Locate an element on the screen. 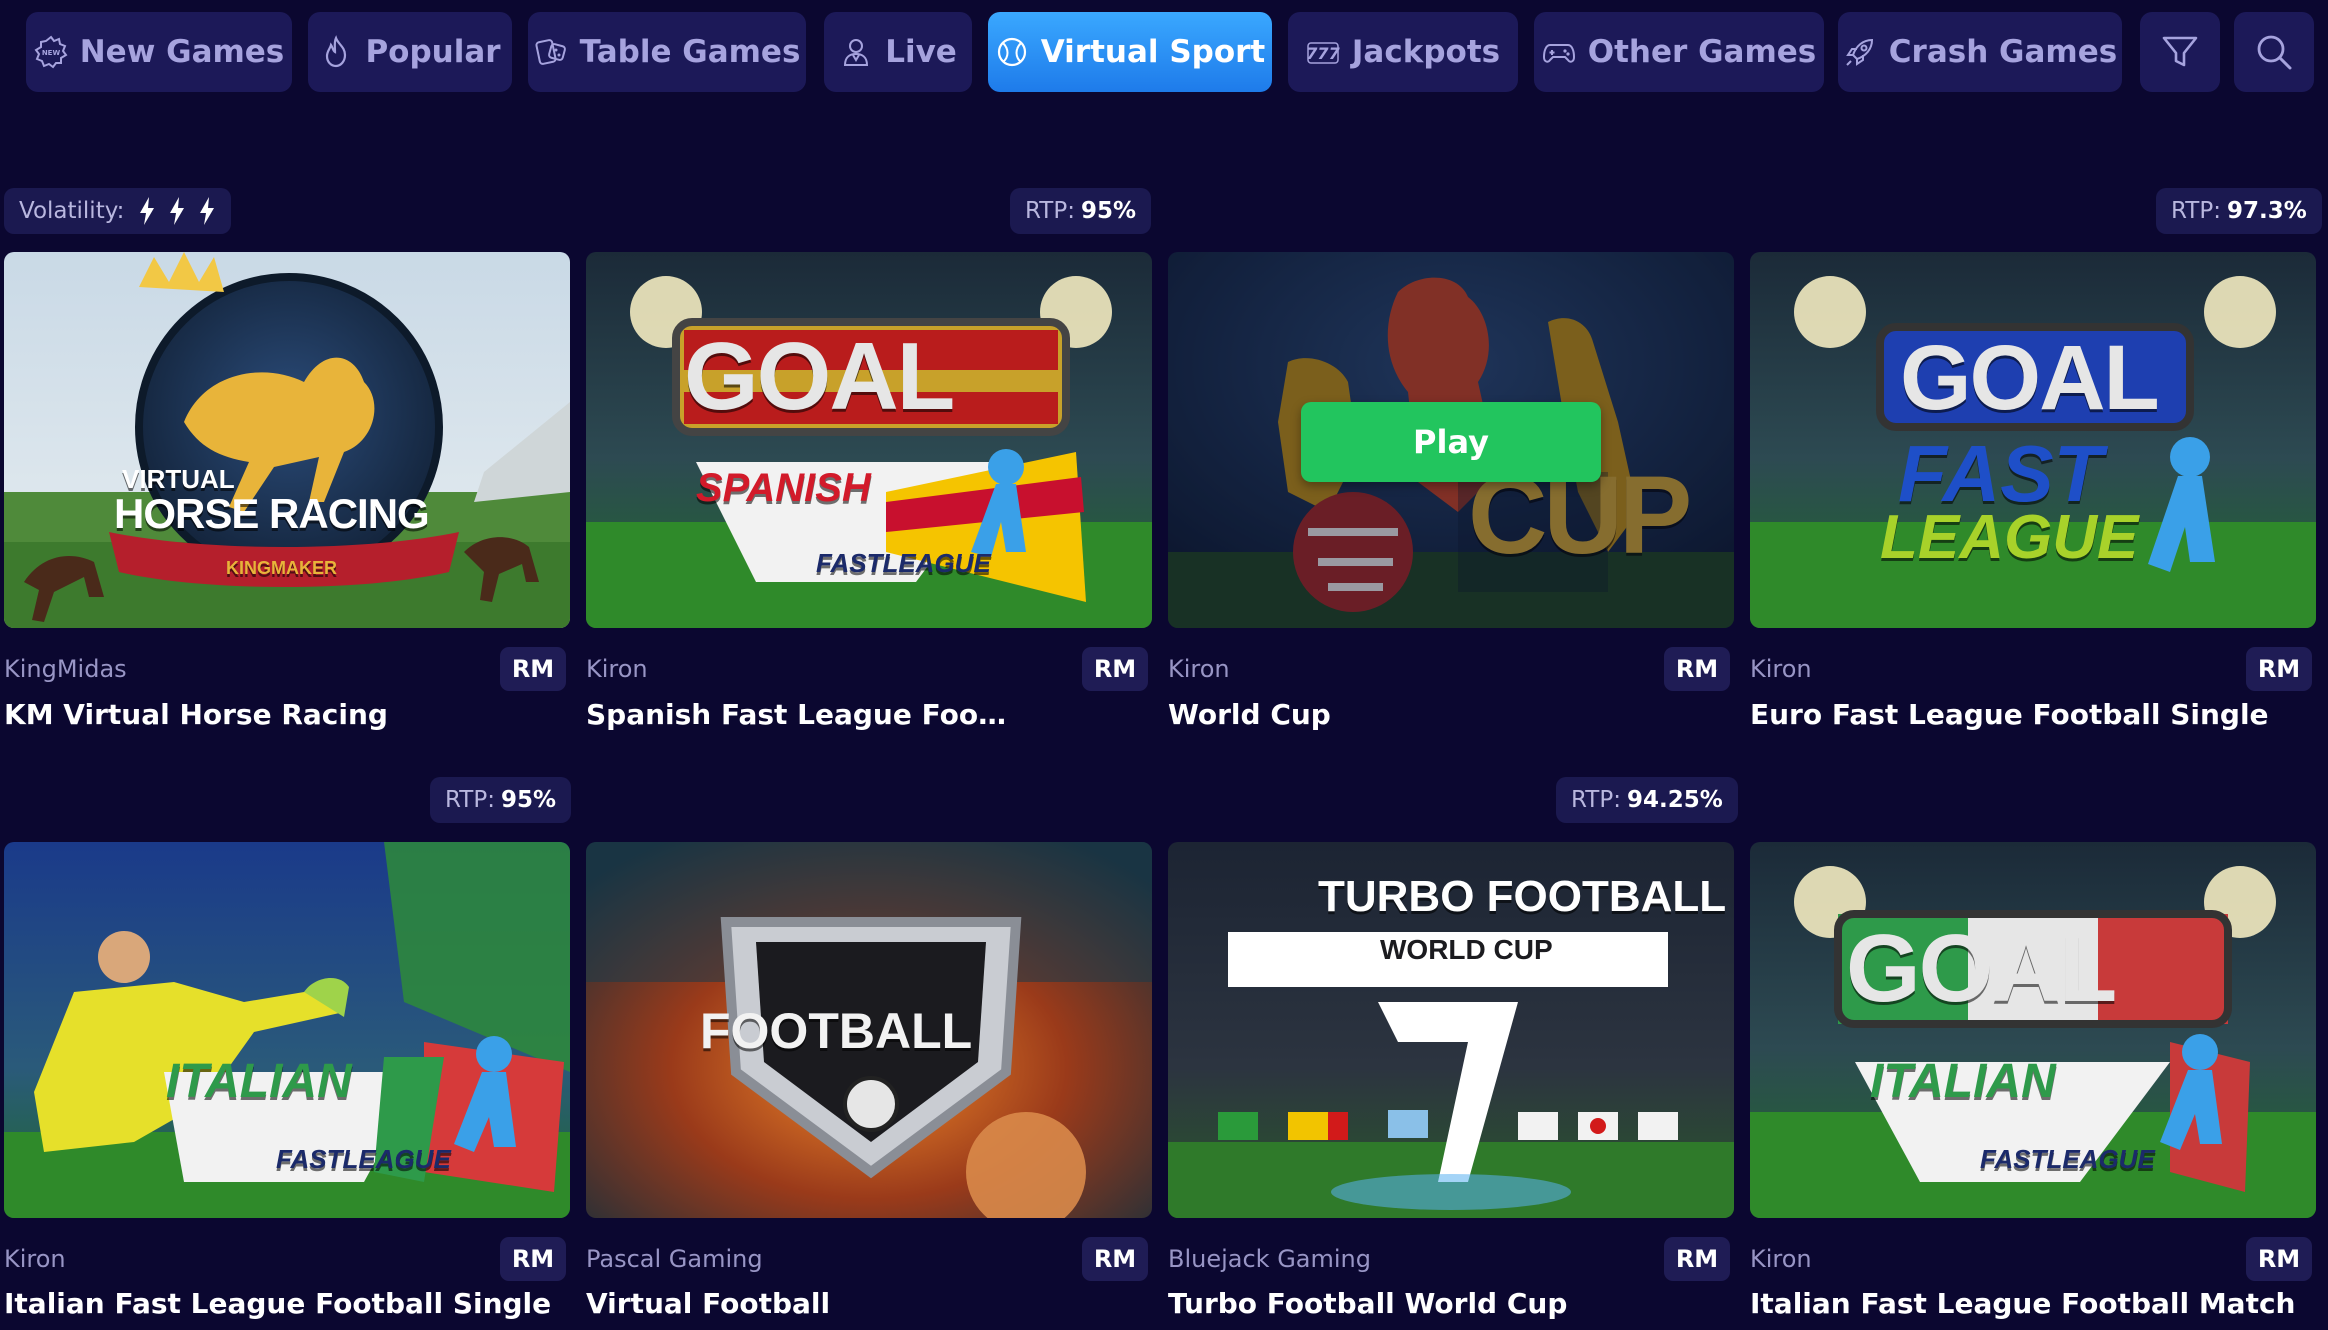  volatility-badge: Volatility: is located at coordinates (118, 211).